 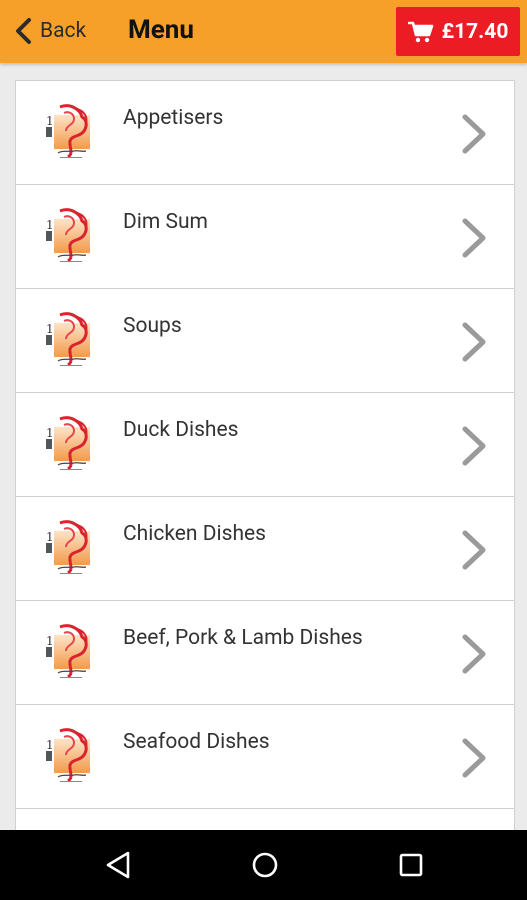 I want to click on nav-home-icon, so click(x=265, y=867).